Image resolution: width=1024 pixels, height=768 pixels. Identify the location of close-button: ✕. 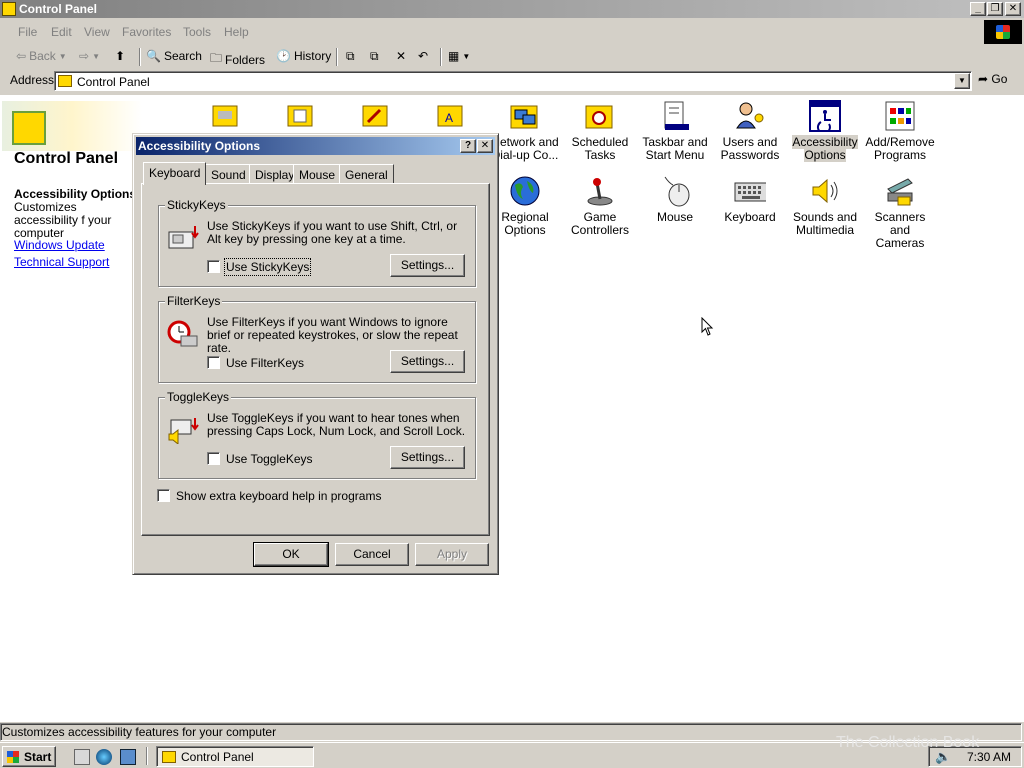
(1013, 9).